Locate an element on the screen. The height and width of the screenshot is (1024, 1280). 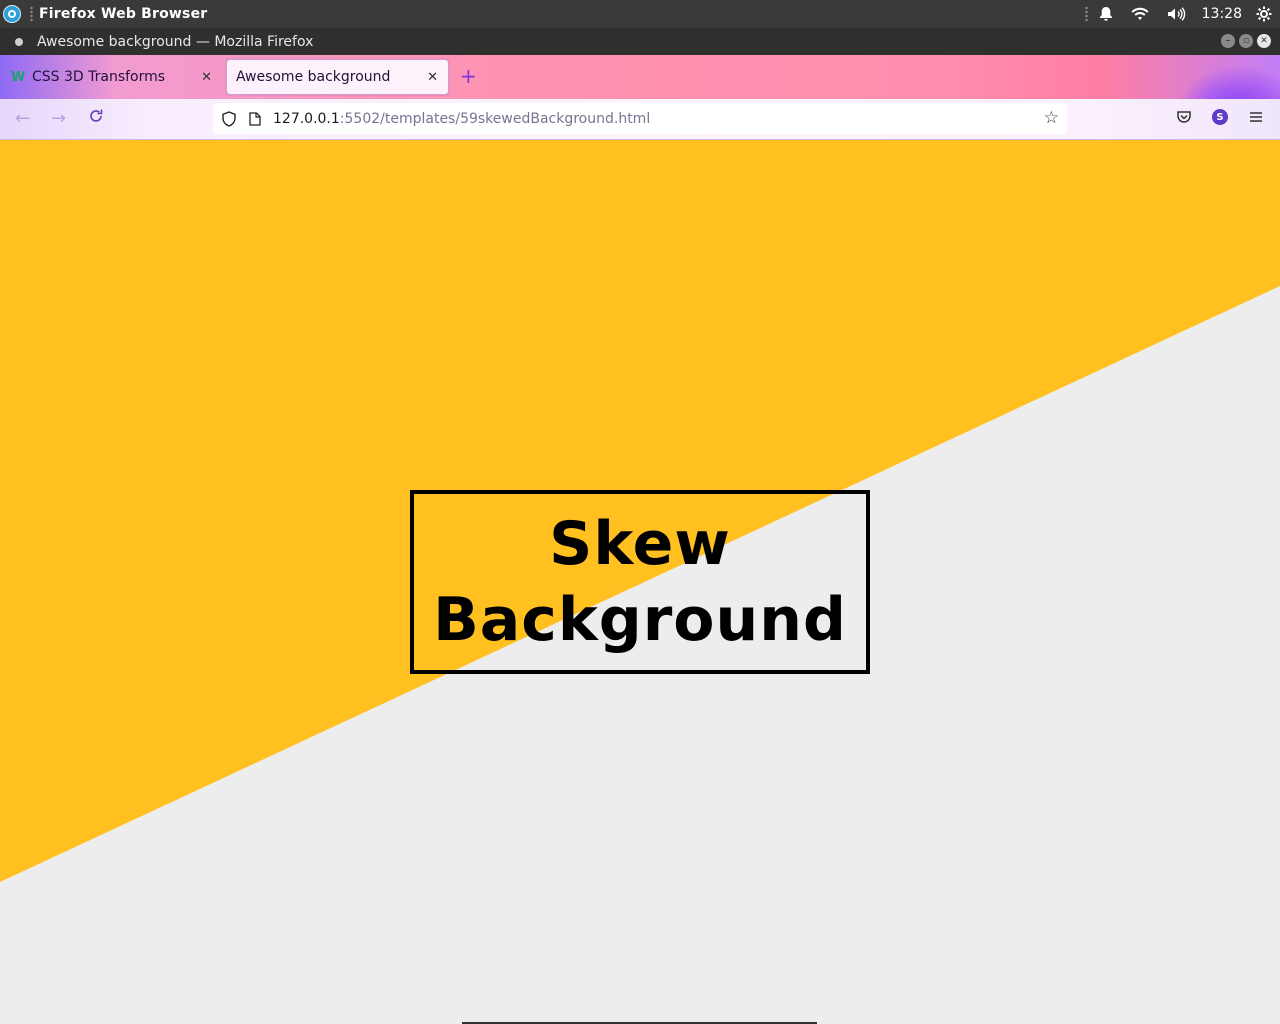
heading-box: Skew Background is located at coordinates (640, 582).